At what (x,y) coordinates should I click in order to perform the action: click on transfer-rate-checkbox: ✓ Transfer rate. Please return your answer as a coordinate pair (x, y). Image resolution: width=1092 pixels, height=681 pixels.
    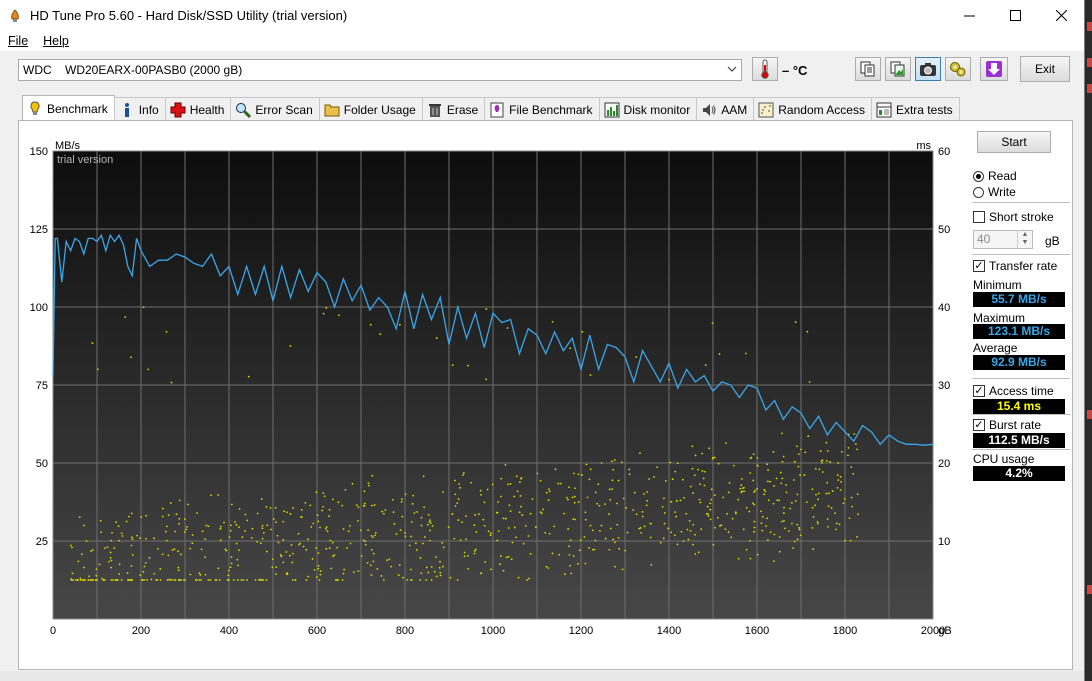
    Looking at the image, I should click on (1015, 266).